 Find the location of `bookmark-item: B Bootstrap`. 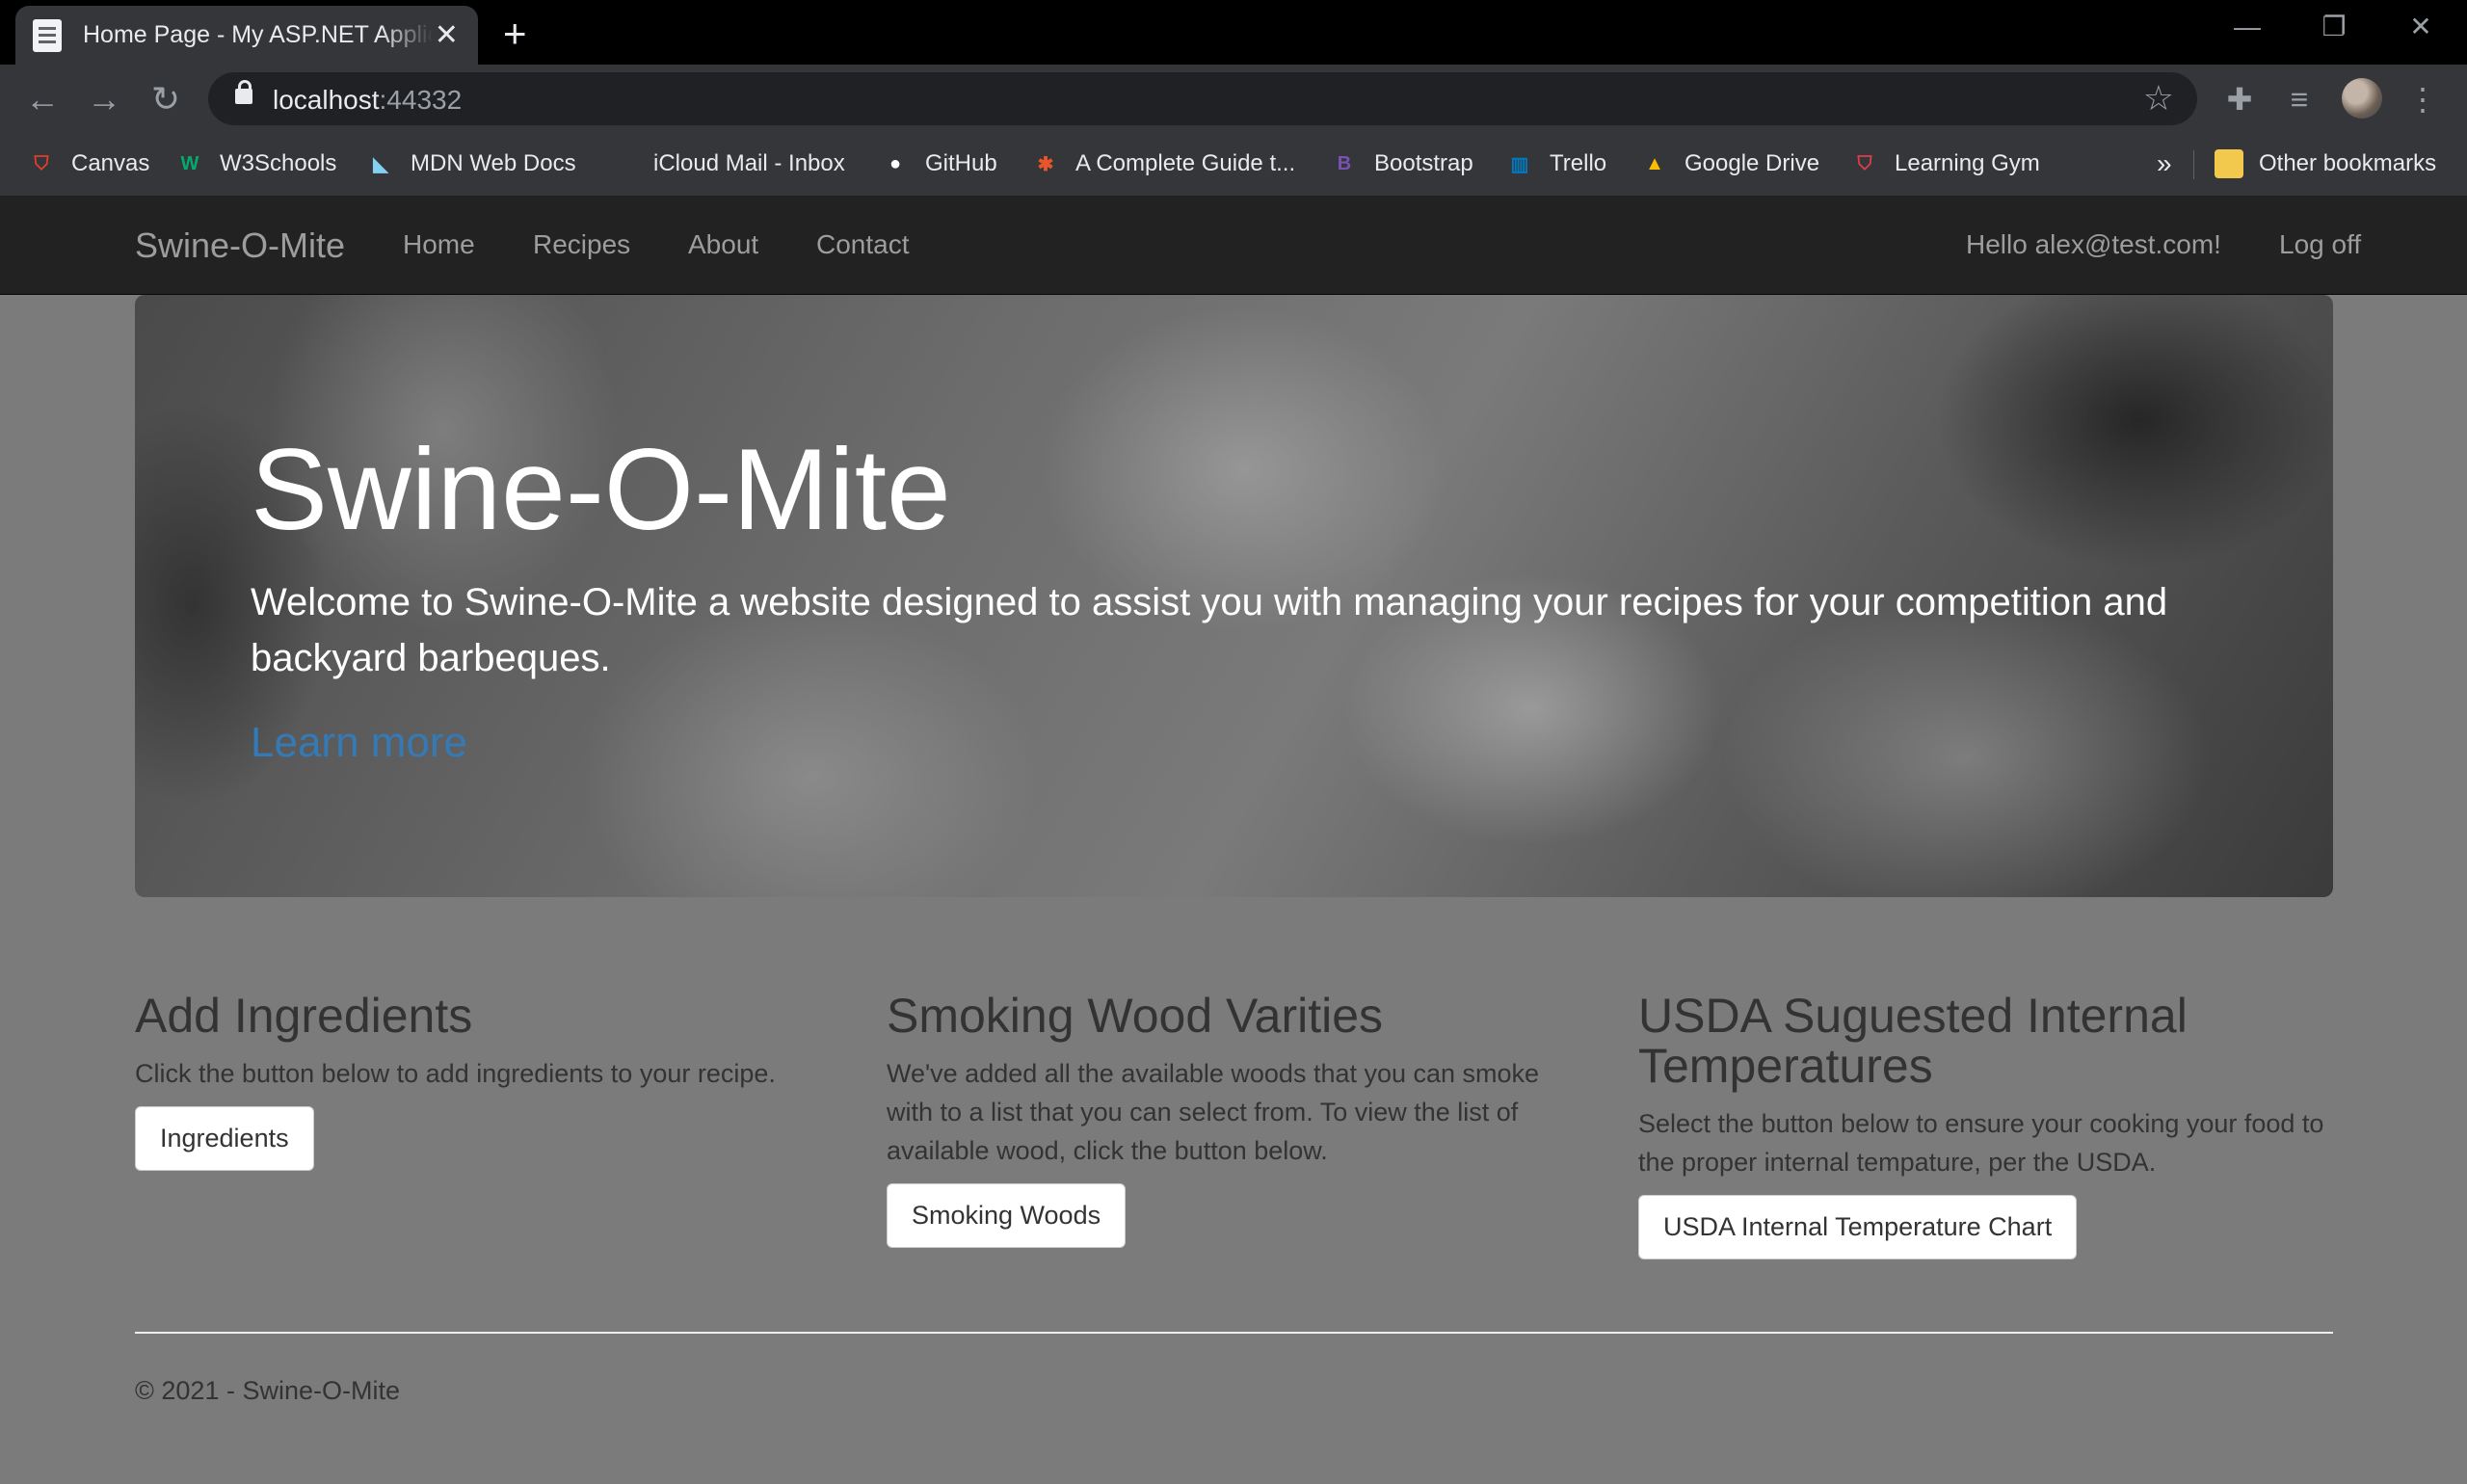

bookmark-item: B Bootstrap is located at coordinates (1401, 164).